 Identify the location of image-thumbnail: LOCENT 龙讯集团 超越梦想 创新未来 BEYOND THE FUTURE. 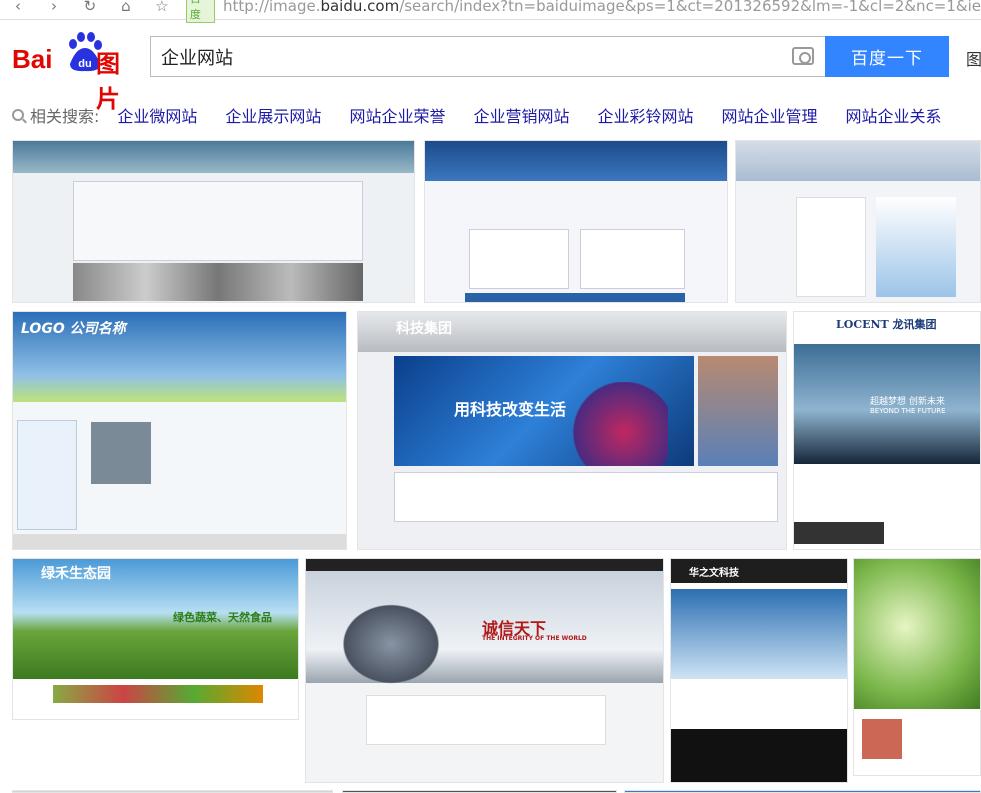
(887, 430).